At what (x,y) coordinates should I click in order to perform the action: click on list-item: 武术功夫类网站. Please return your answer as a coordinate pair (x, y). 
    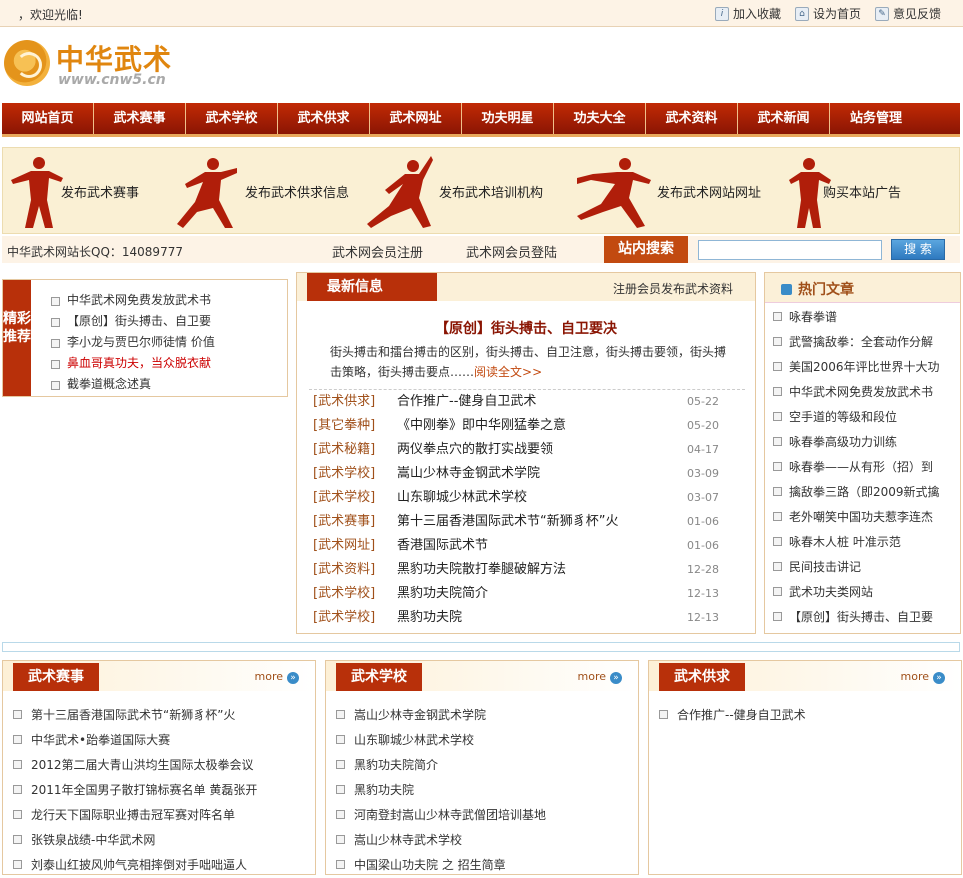
    Looking at the image, I should click on (856, 592).